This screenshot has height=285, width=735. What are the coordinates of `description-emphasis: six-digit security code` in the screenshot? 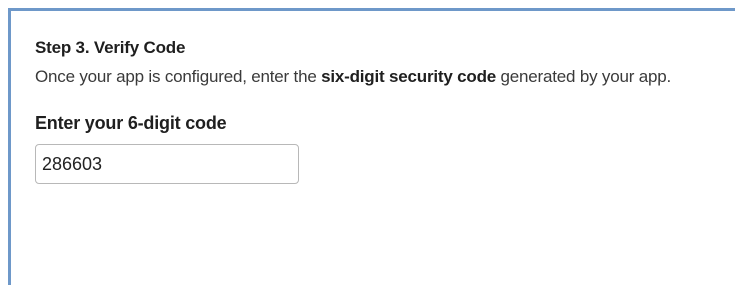 It's located at (409, 76).